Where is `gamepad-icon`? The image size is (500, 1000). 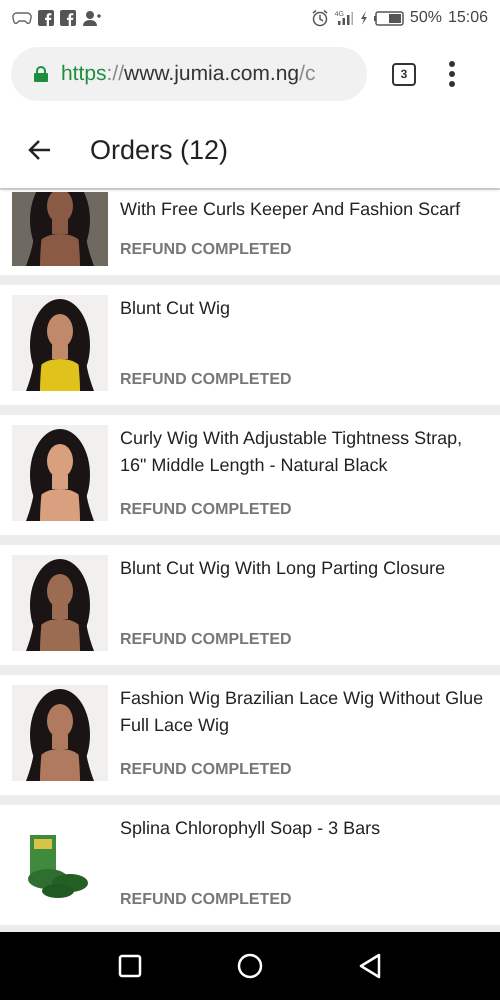 gamepad-icon is located at coordinates (22, 18).